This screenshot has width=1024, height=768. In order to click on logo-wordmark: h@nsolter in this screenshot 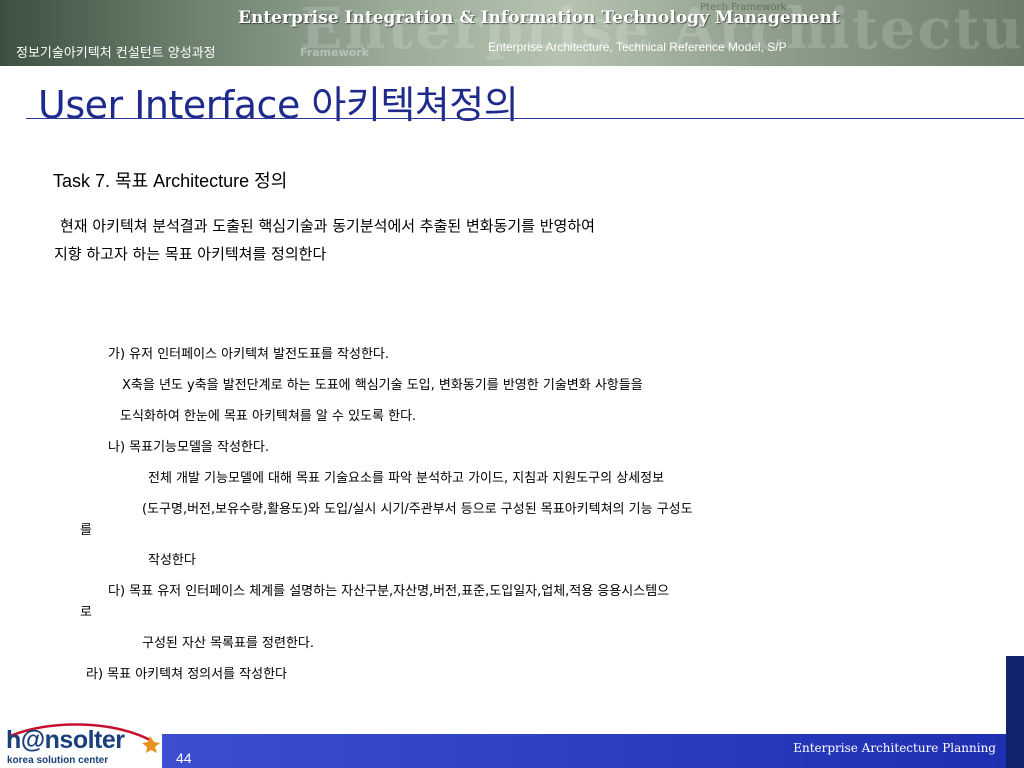, I will do `click(65, 740)`.